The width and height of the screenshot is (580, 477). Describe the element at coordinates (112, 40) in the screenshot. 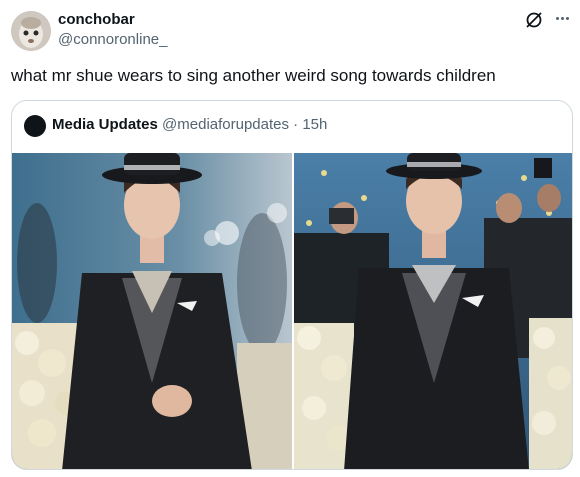

I see `user-handle: @connoronline_` at that location.